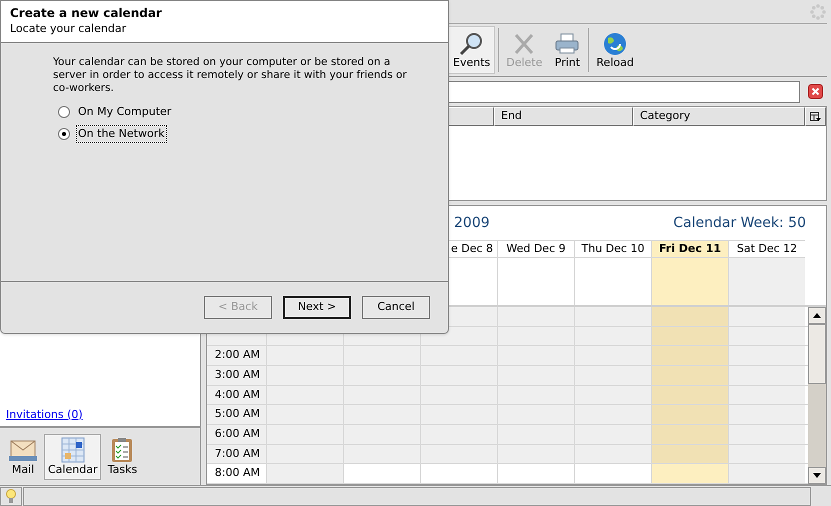 This screenshot has height=506, width=831. Describe the element at coordinates (472, 223) in the screenshot. I see `calendar-title: 2009` at that location.